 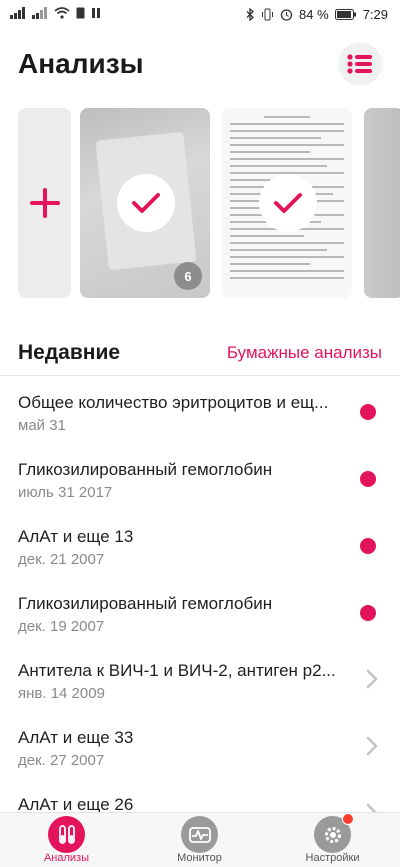 What do you see at coordinates (286, 15) in the screenshot?
I see `alarm-icon` at bounding box center [286, 15].